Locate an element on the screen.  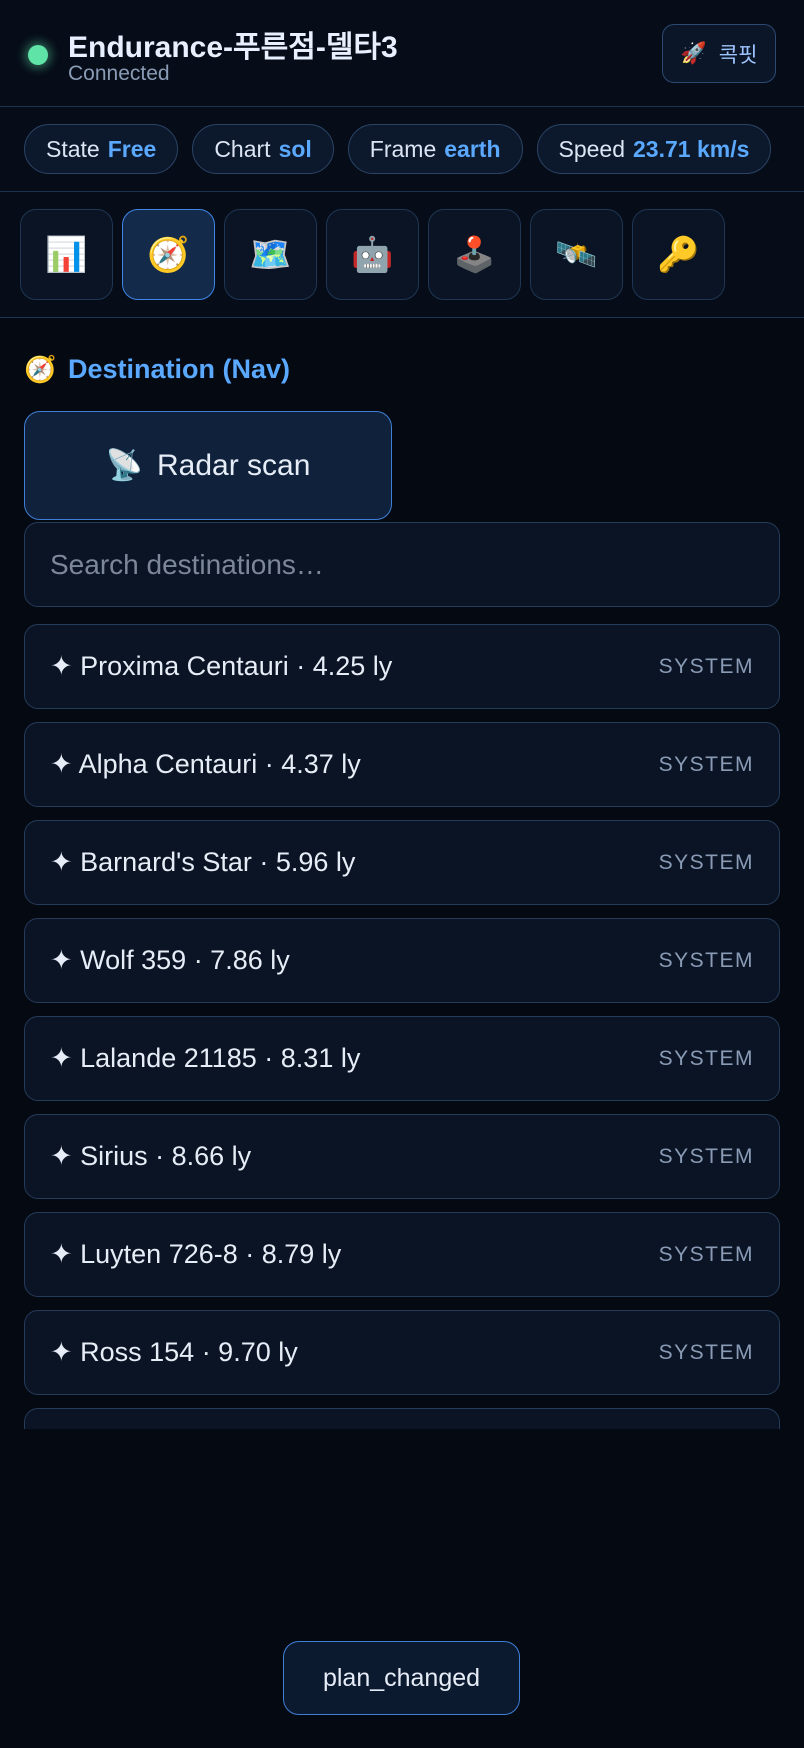
search-box is located at coordinates (402, 564).